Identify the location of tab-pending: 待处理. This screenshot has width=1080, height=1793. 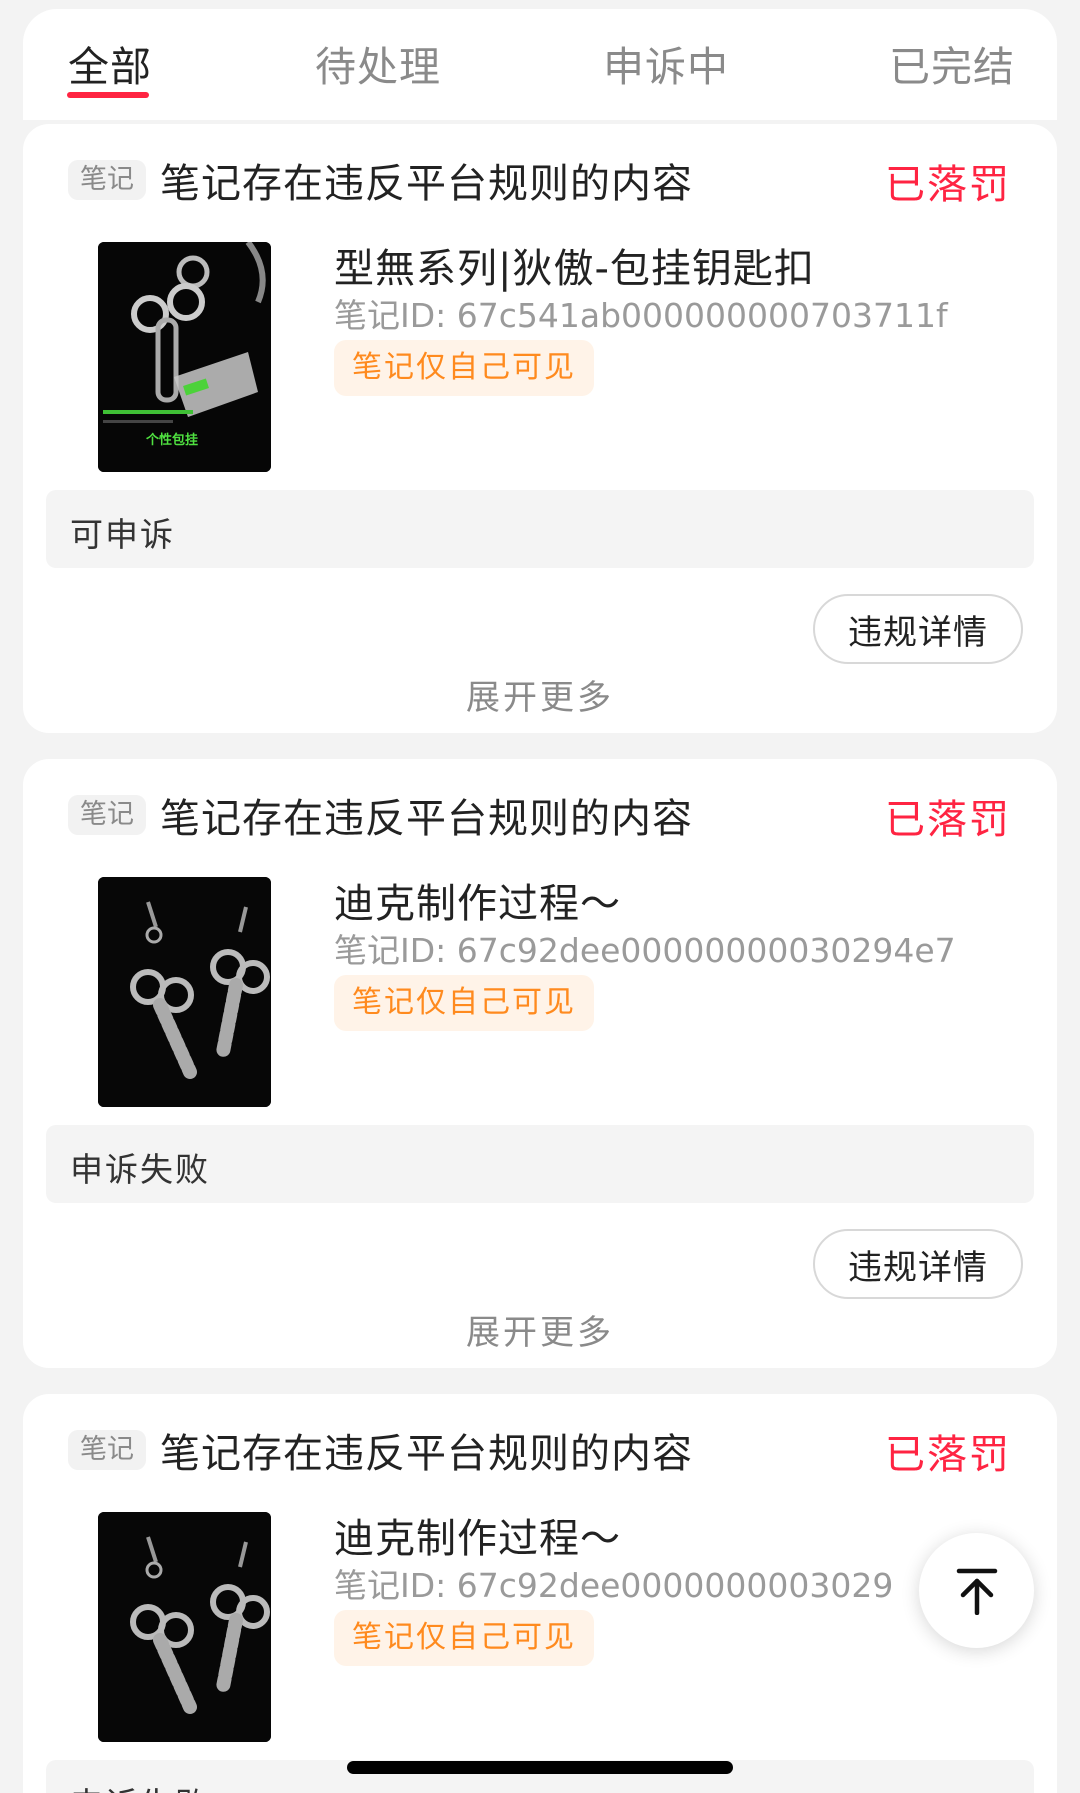
(378, 67).